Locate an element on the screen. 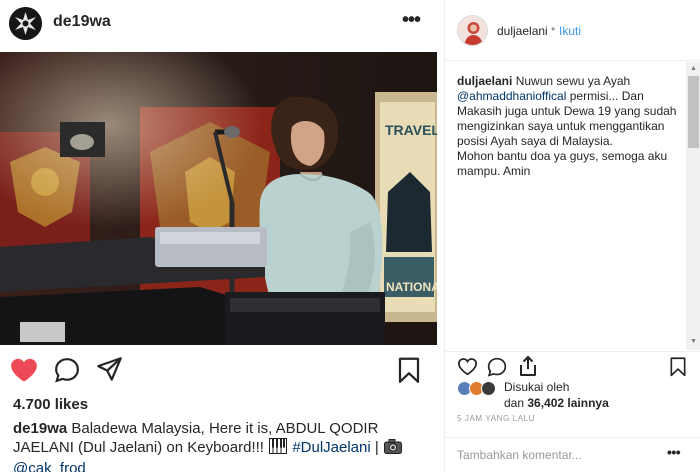 This screenshot has height=472, width=700. comment-text-1: Nuwun sewu ya Ayah is located at coordinates (573, 81).